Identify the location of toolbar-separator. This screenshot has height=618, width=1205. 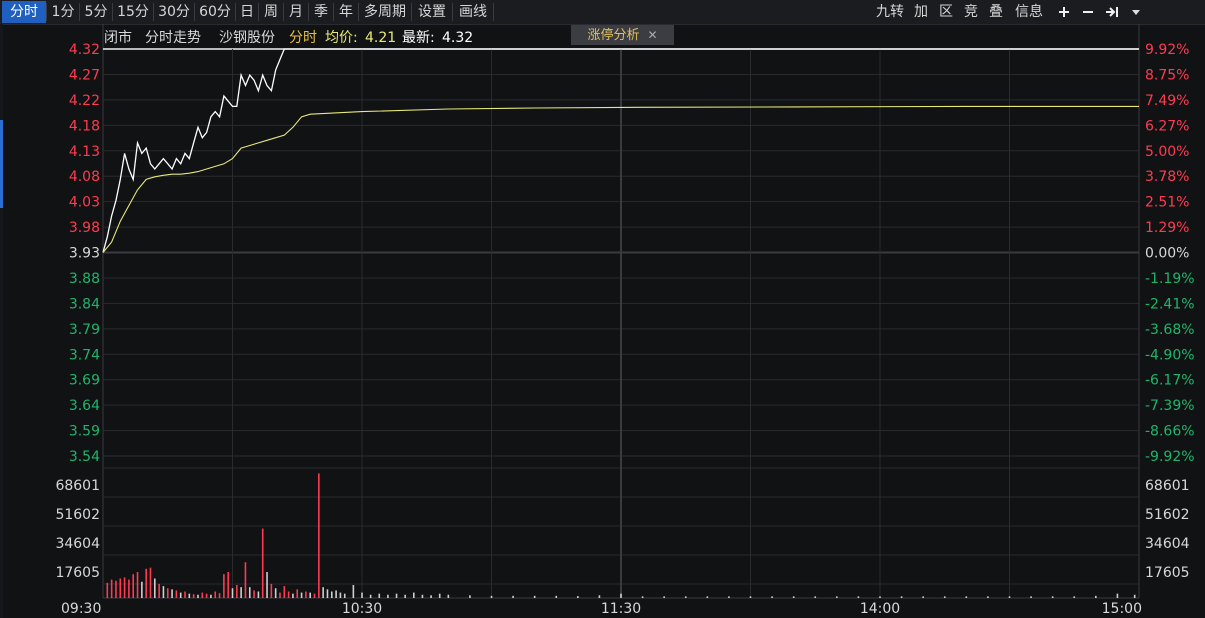
(493, 12).